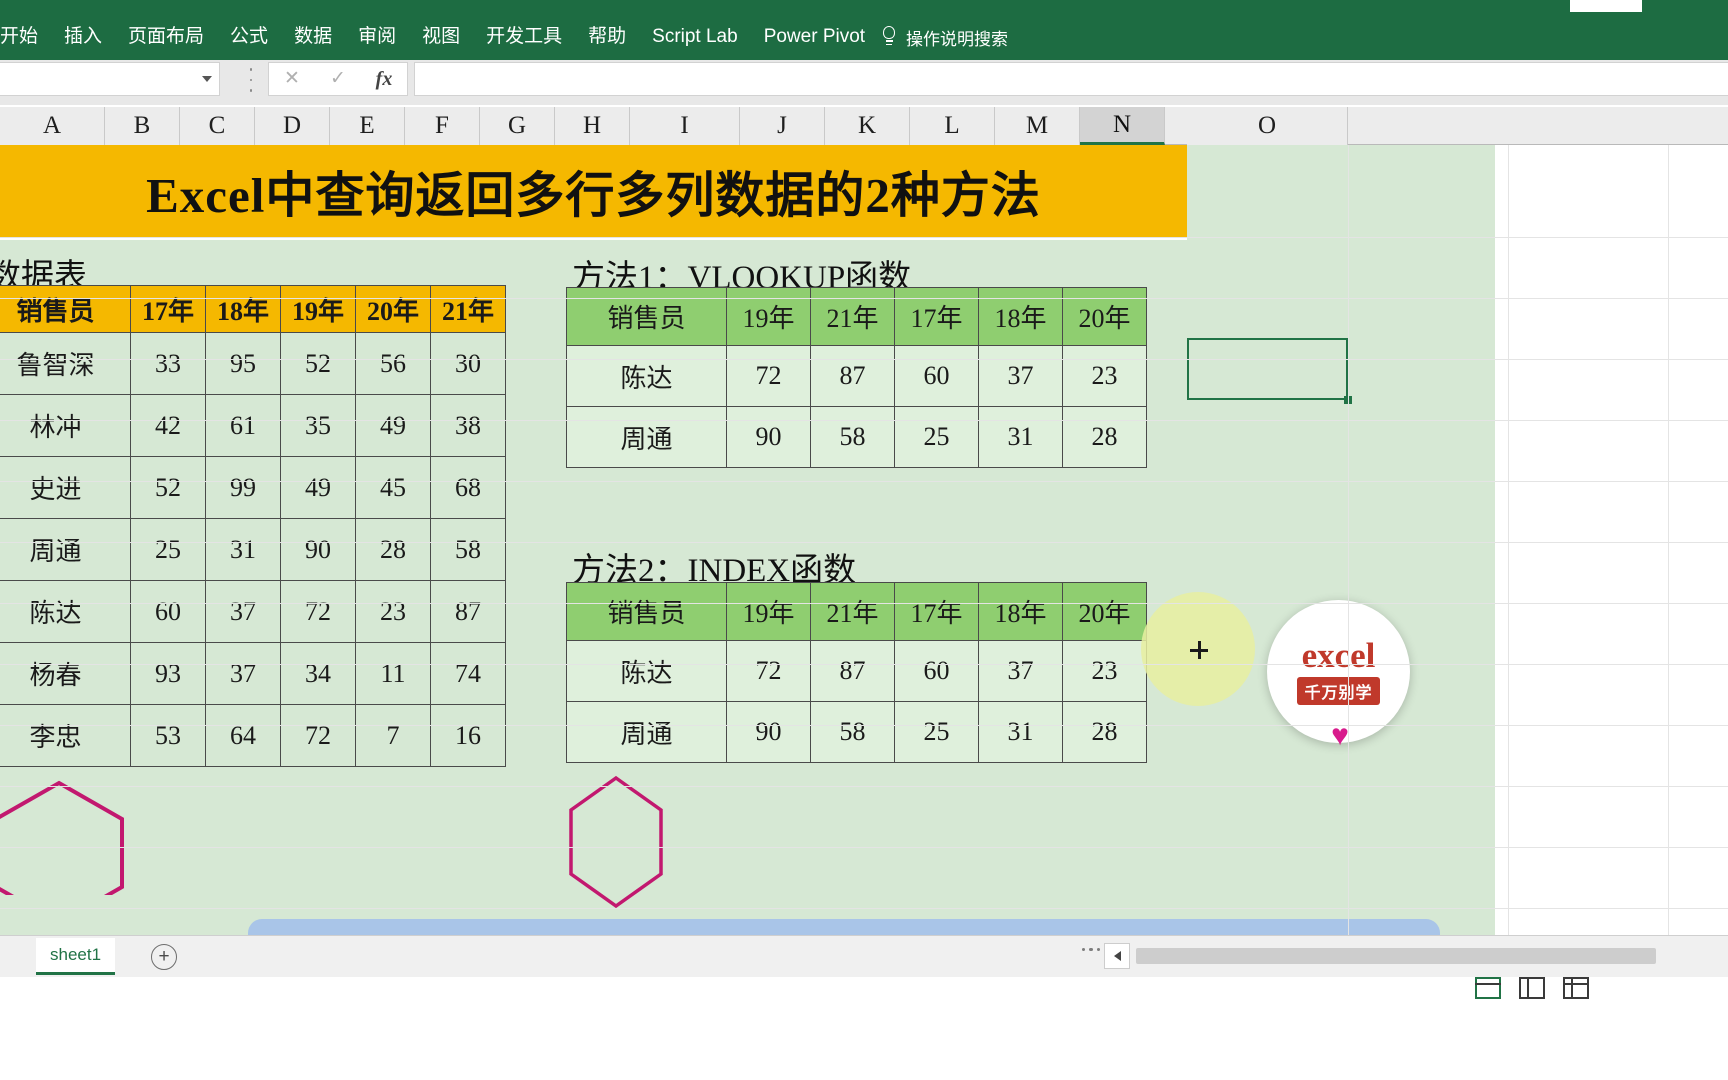 This screenshot has height=1080, width=1728. What do you see at coordinates (468, 363) in the screenshot?
I see `table-cell: 30` at bounding box center [468, 363].